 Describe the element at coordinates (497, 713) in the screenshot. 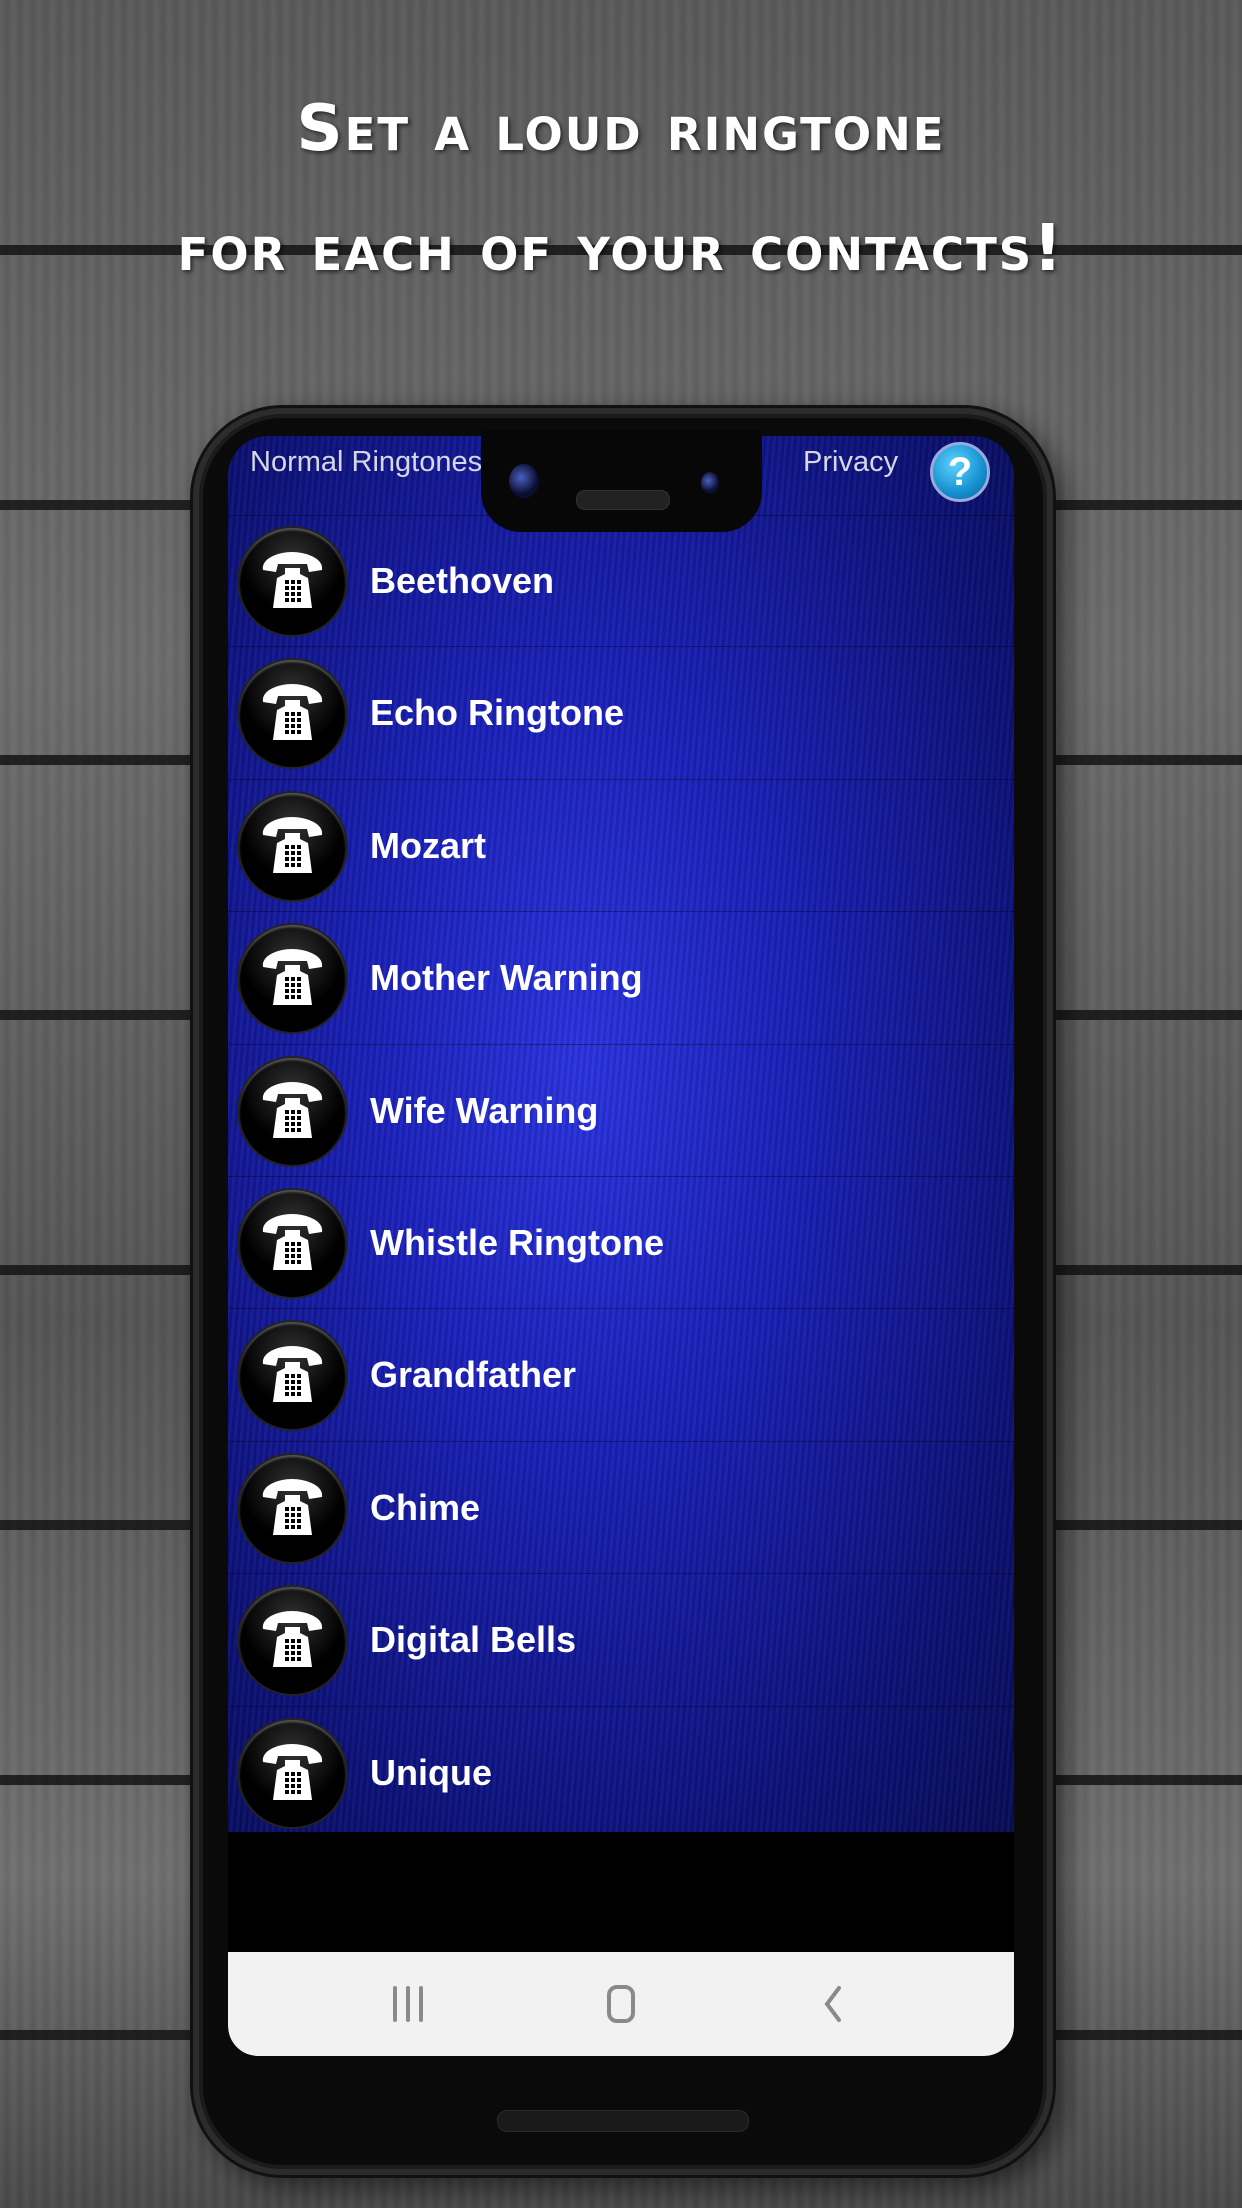

I see `ringtone-label: Echo Ringtone` at that location.